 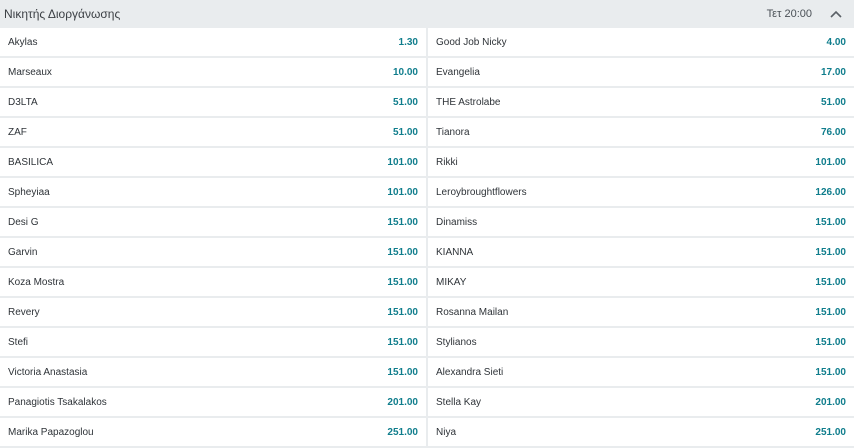 What do you see at coordinates (213, 72) in the screenshot?
I see `selection-cell: Marseaux 10.00` at bounding box center [213, 72].